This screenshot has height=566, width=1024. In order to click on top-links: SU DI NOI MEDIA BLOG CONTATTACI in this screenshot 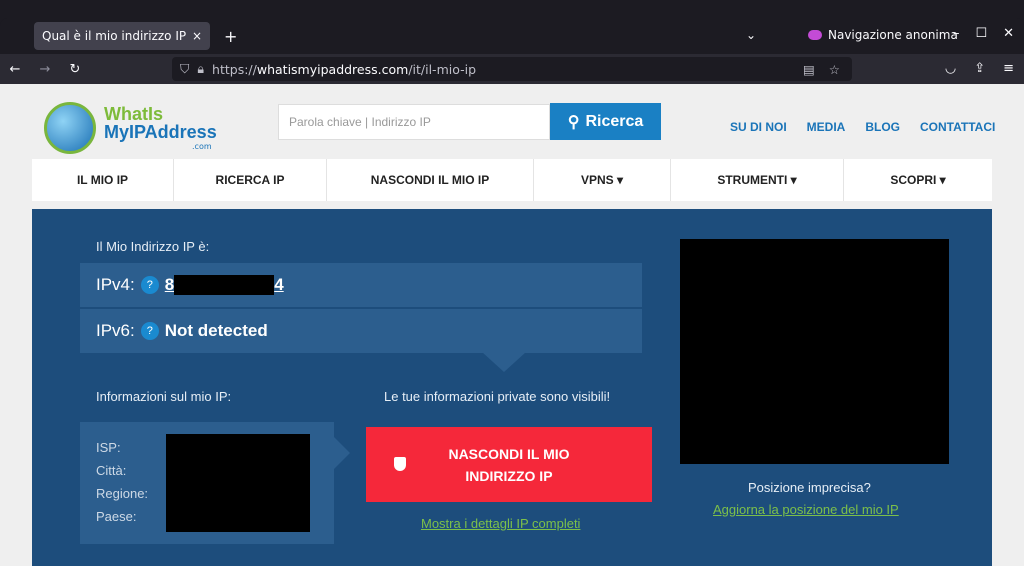, I will do `click(862, 127)`.